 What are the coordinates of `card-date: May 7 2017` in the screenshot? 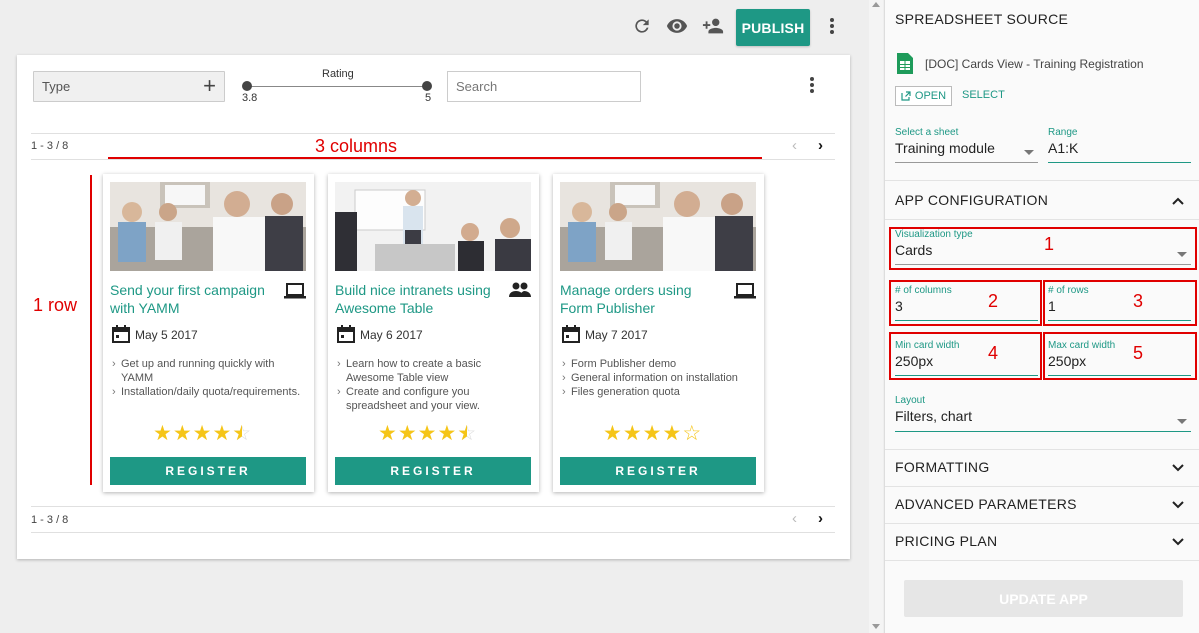 It's located at (616, 335).